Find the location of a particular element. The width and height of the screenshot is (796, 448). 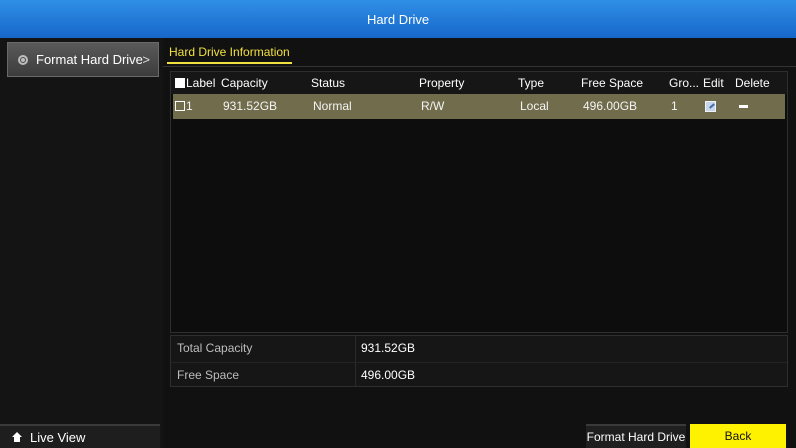

live-view-label: Live View is located at coordinates (58, 437).